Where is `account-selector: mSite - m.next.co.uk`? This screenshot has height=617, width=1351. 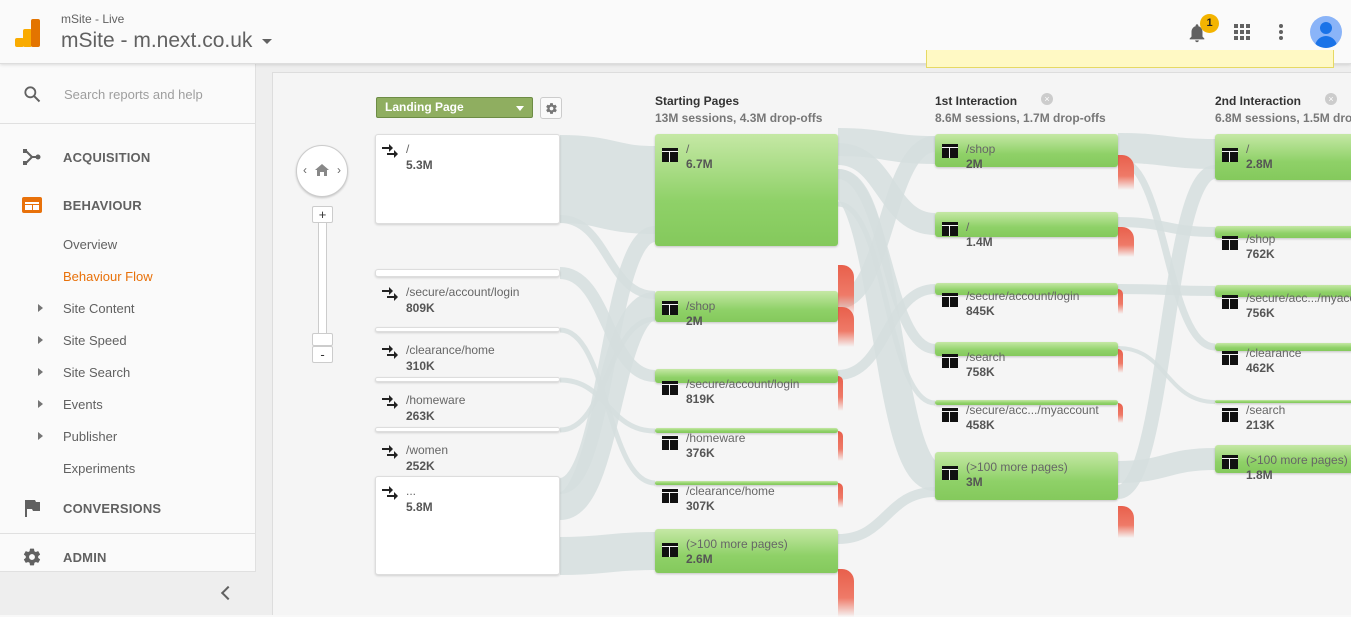
account-selector: mSite - m.next.co.uk is located at coordinates (167, 41).